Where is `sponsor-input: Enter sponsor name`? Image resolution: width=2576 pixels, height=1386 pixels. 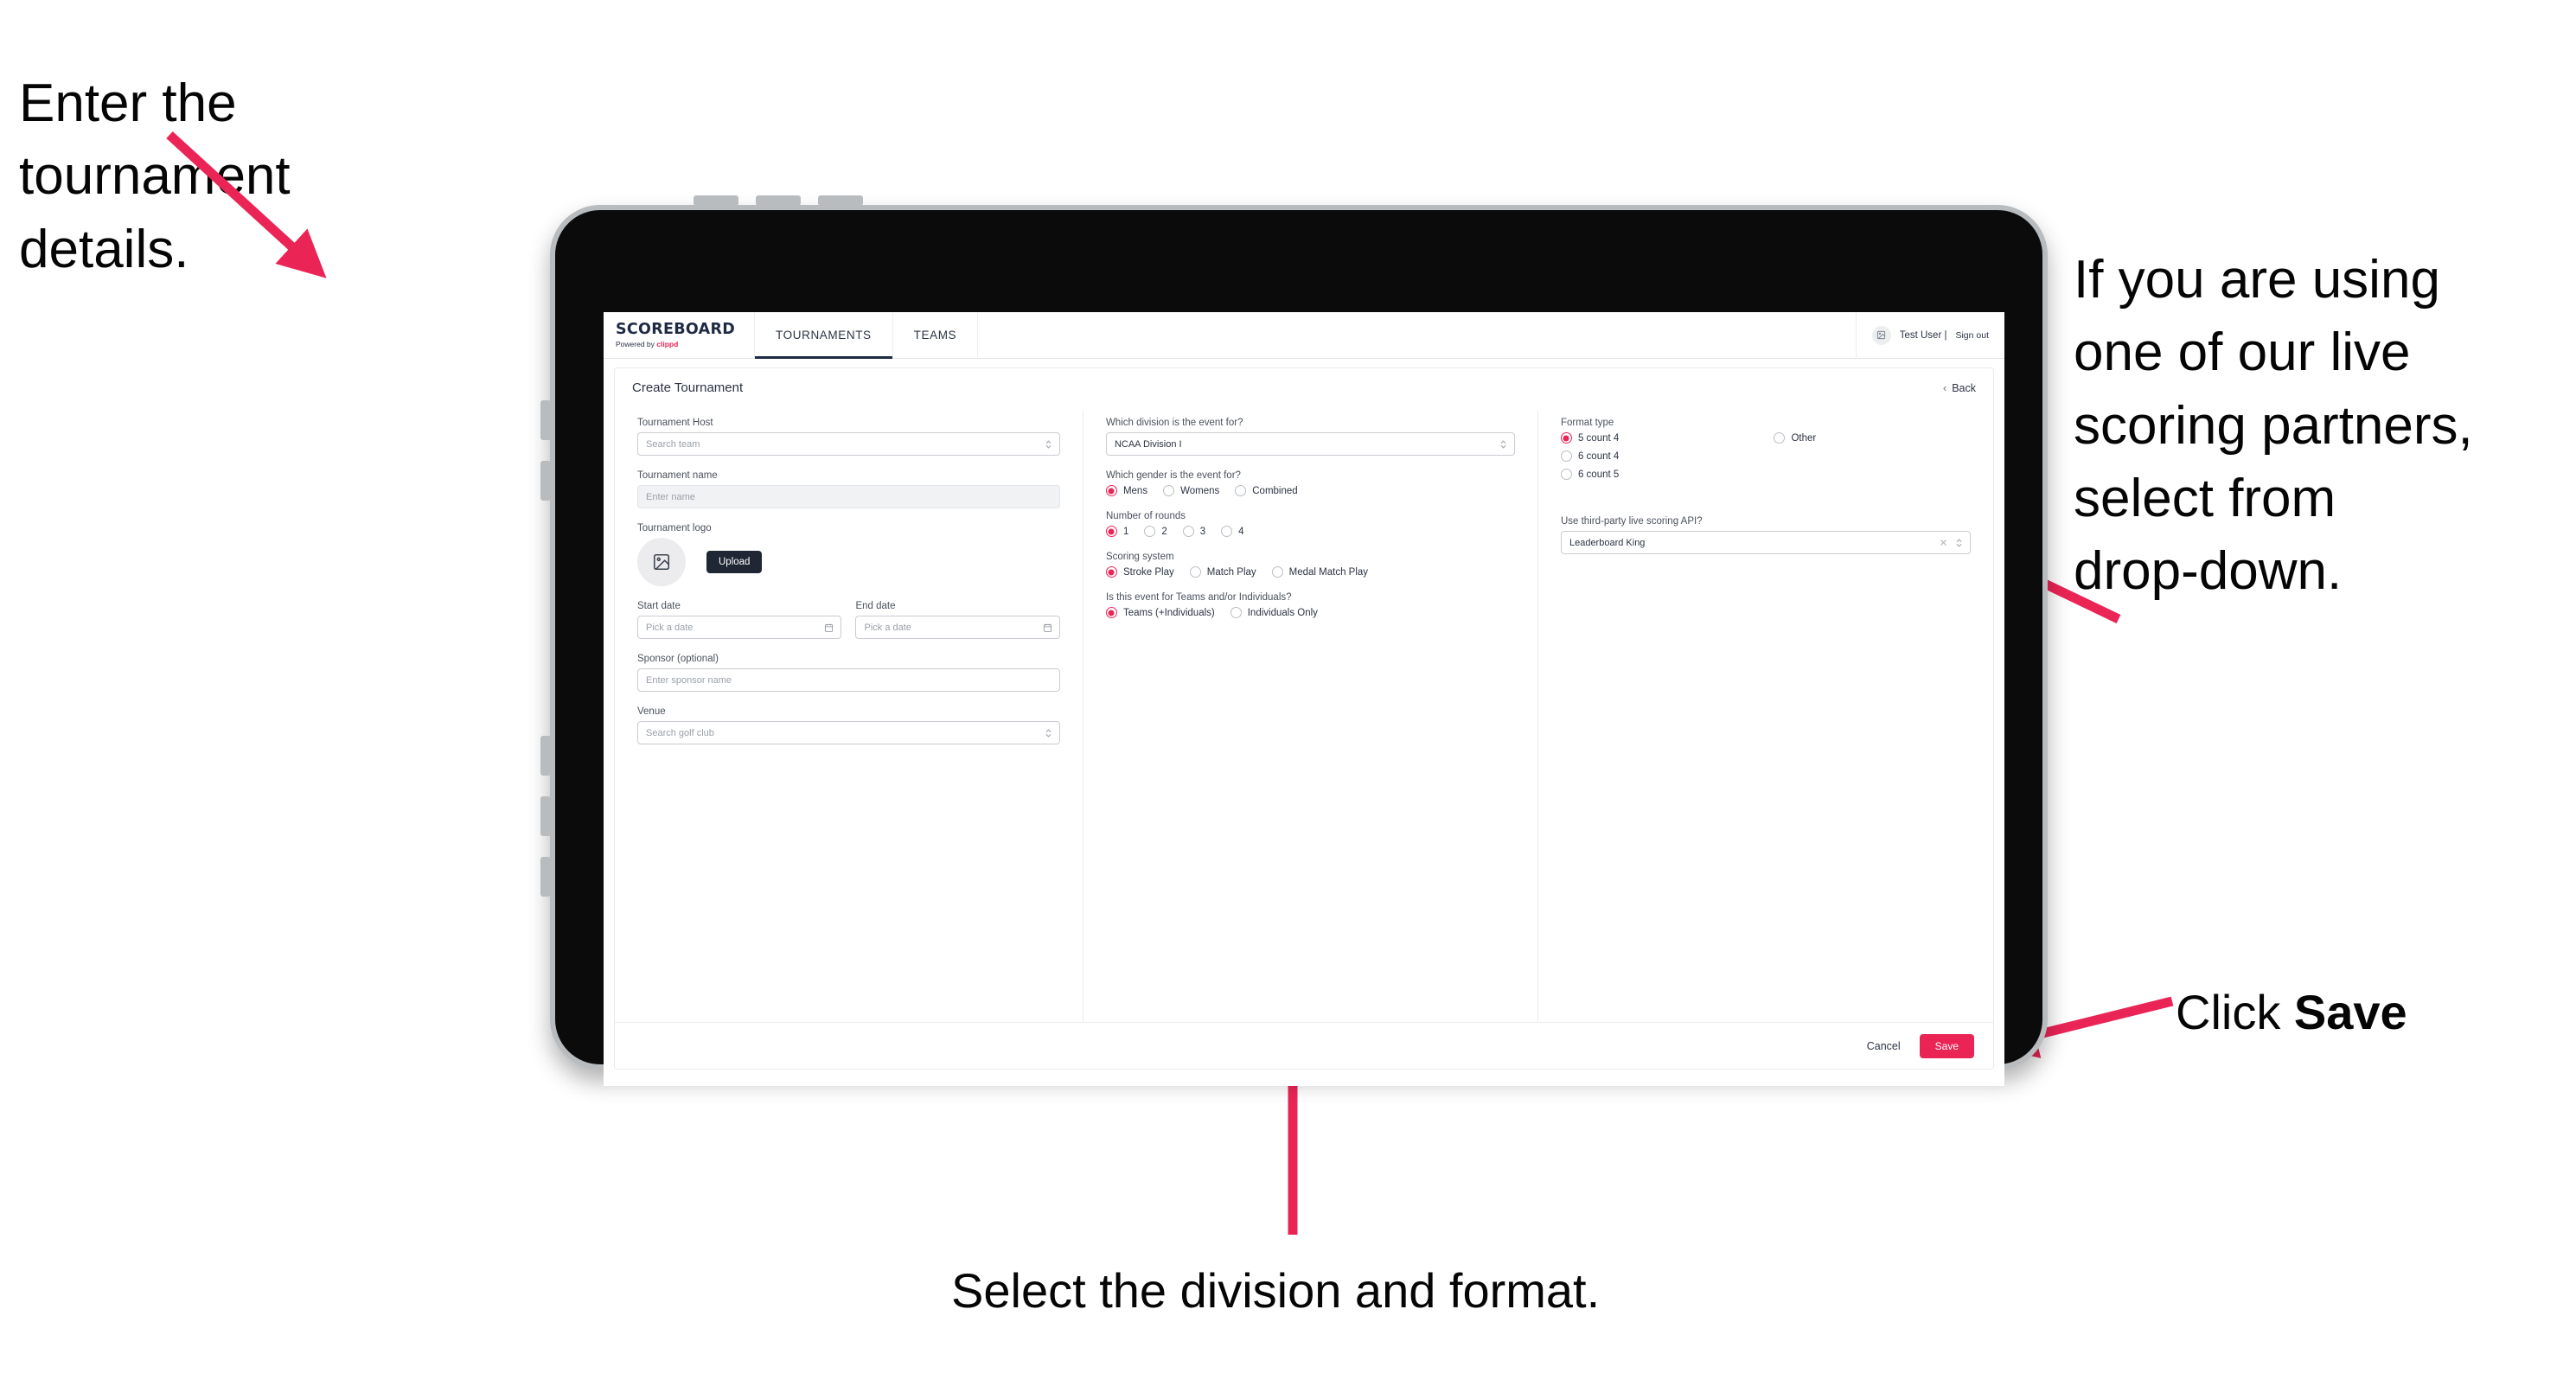
sponsor-input: Enter sponsor name is located at coordinates (849, 680).